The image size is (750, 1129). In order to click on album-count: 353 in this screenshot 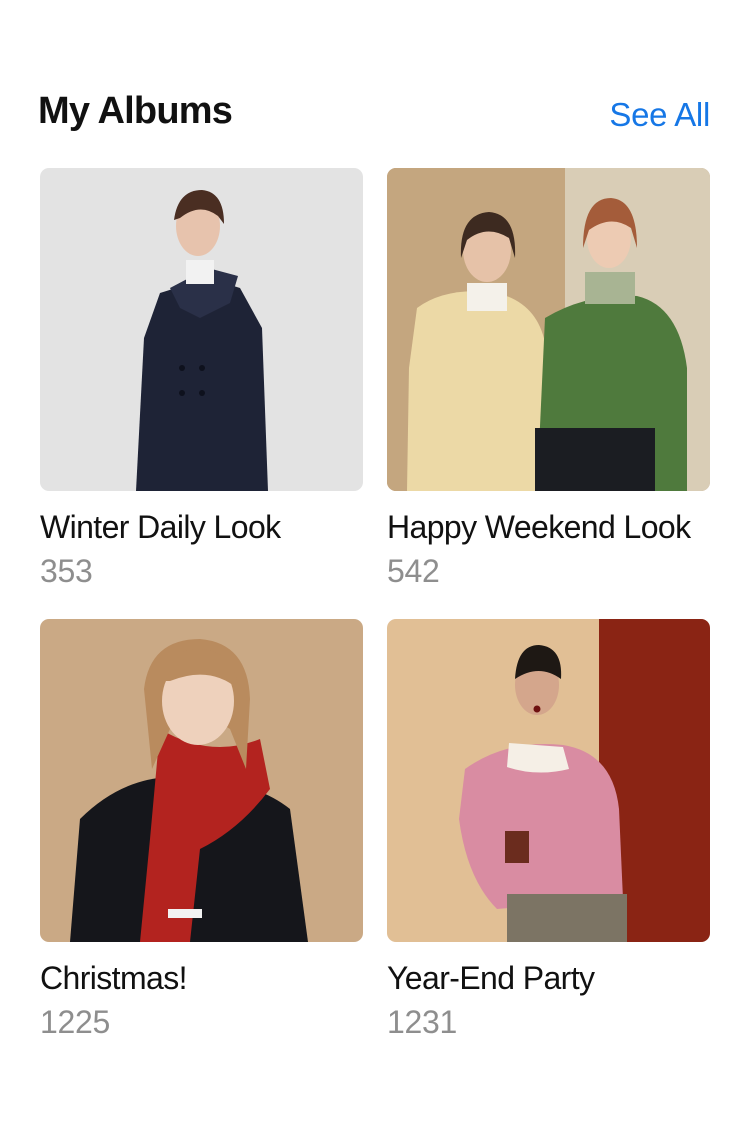, I will do `click(66, 571)`.